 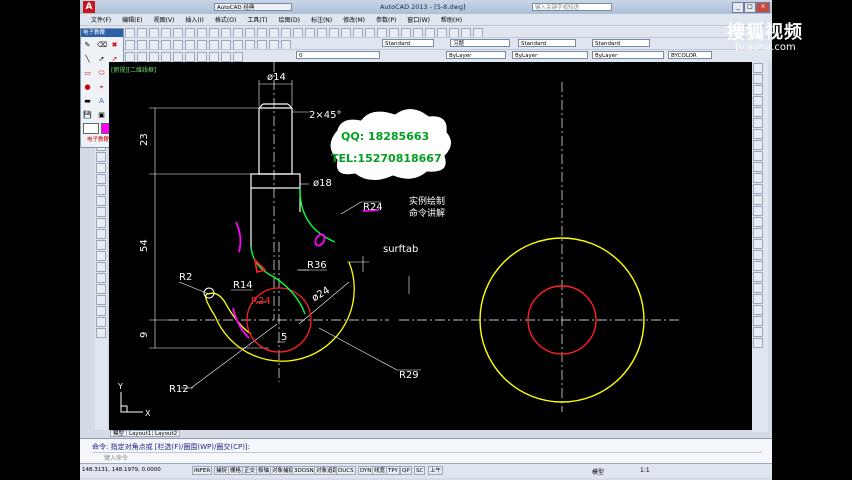 What do you see at coordinates (194, 19) in the screenshot?
I see `menu-item: 插入(I)` at bounding box center [194, 19].